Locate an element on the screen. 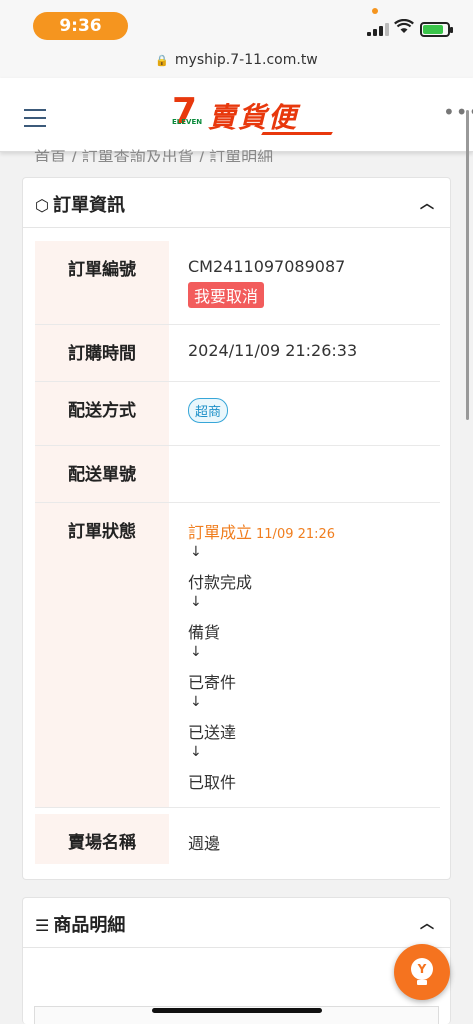 Image resolution: width=473 pixels, height=1024 pixels. status-step: 付款完成 is located at coordinates (220, 582).